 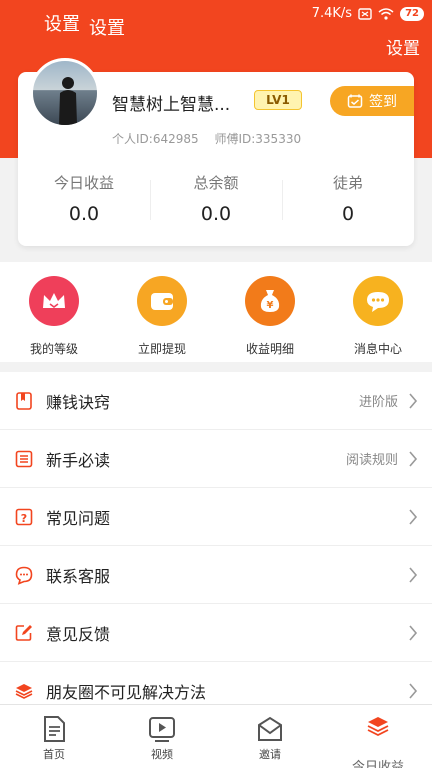 I want to click on envelope-icon, so click(x=270, y=728).